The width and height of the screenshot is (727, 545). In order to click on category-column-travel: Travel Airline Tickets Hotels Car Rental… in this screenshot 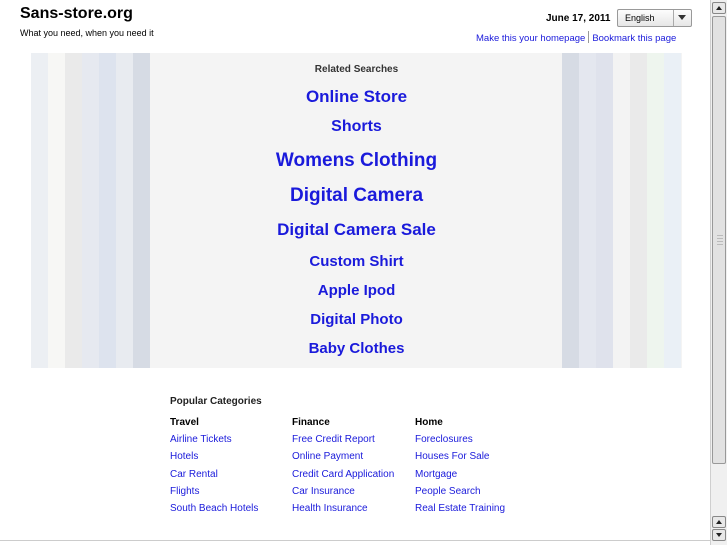, I will do `click(214, 468)`.